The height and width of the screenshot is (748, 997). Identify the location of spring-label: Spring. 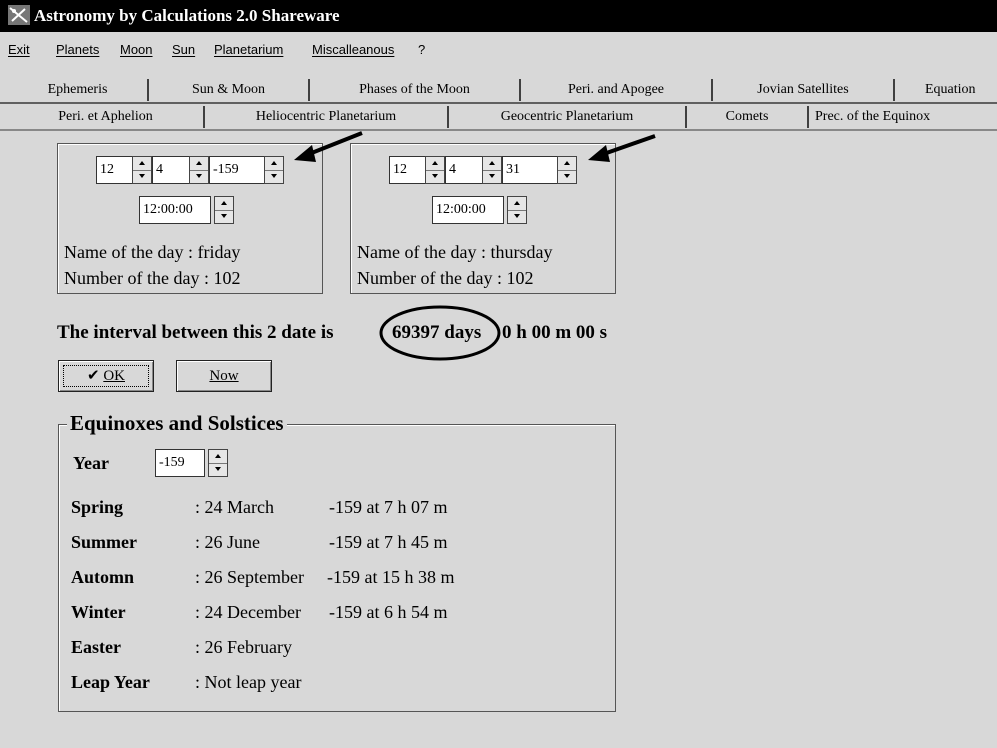
(97, 507).